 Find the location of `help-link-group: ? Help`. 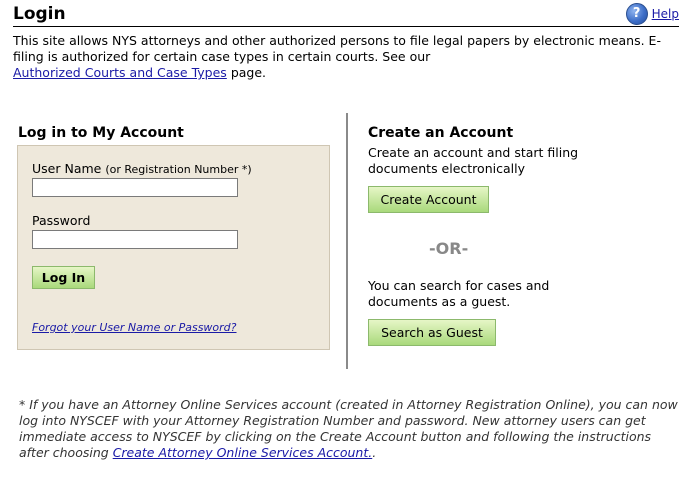

help-link-group: ? Help is located at coordinates (652, 14).